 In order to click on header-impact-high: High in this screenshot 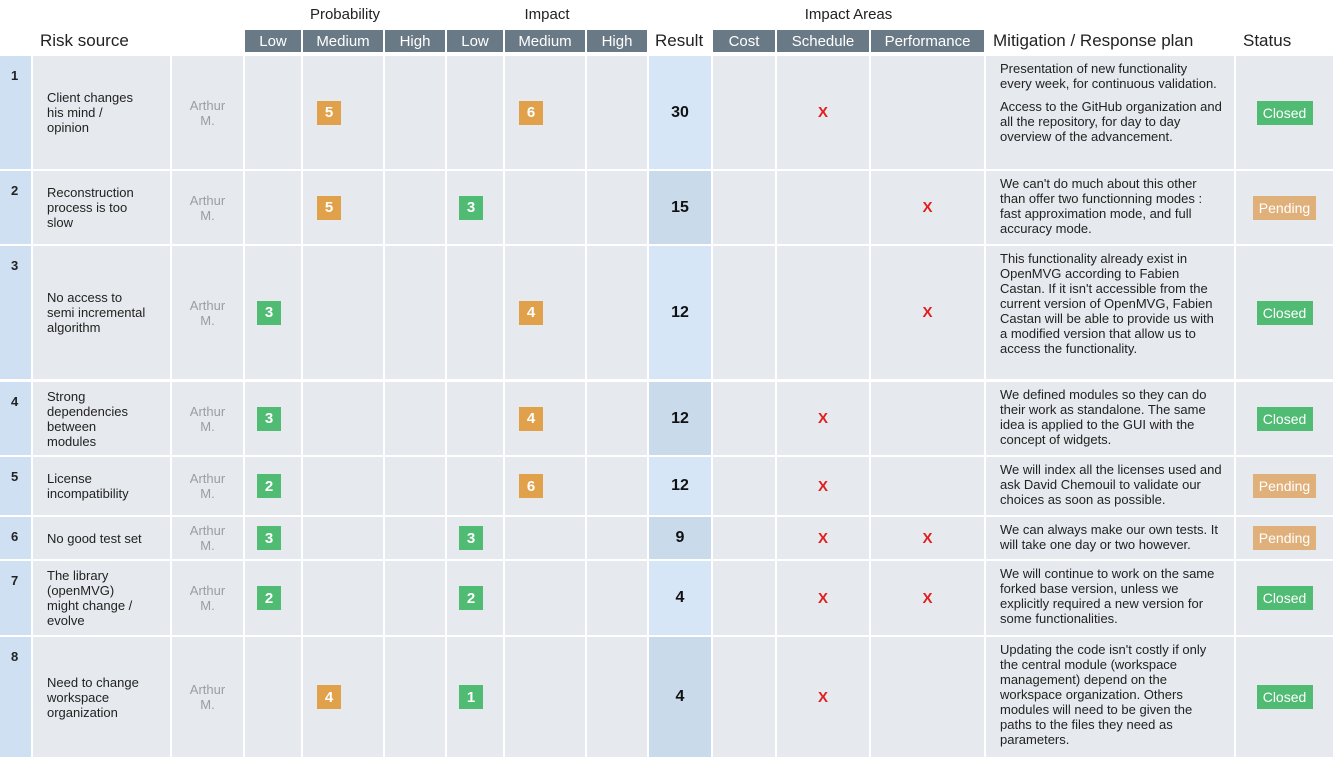, I will do `click(617, 41)`.